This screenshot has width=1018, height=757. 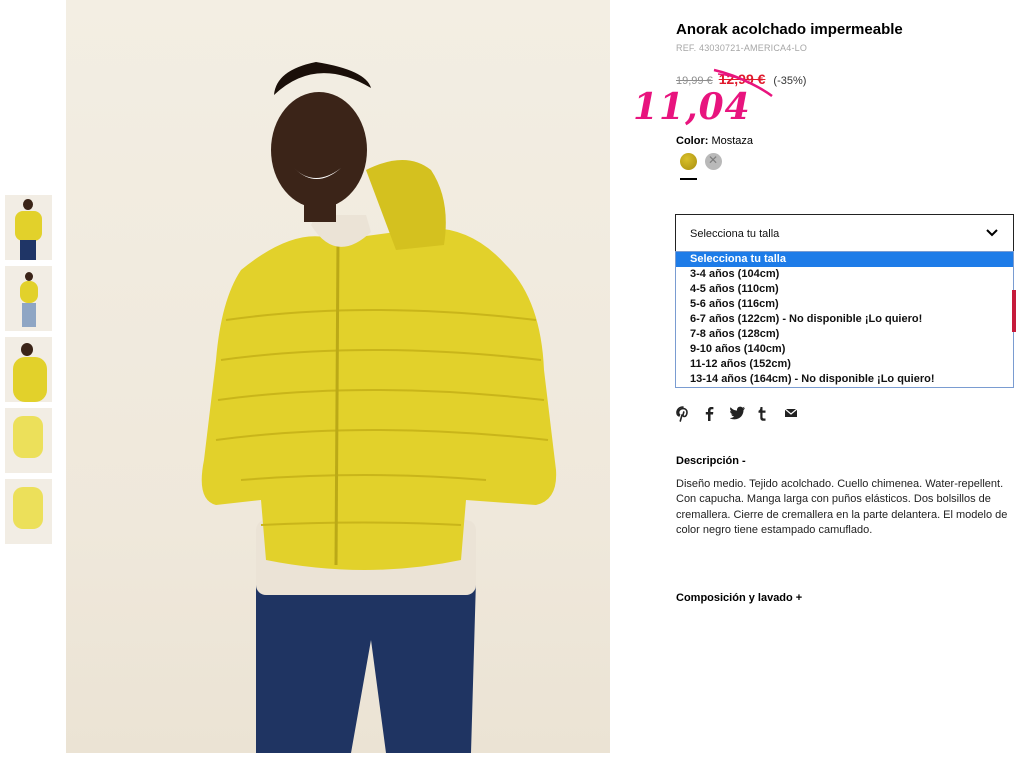 What do you see at coordinates (716, 415) in the screenshot?
I see `facebook-icon` at bounding box center [716, 415].